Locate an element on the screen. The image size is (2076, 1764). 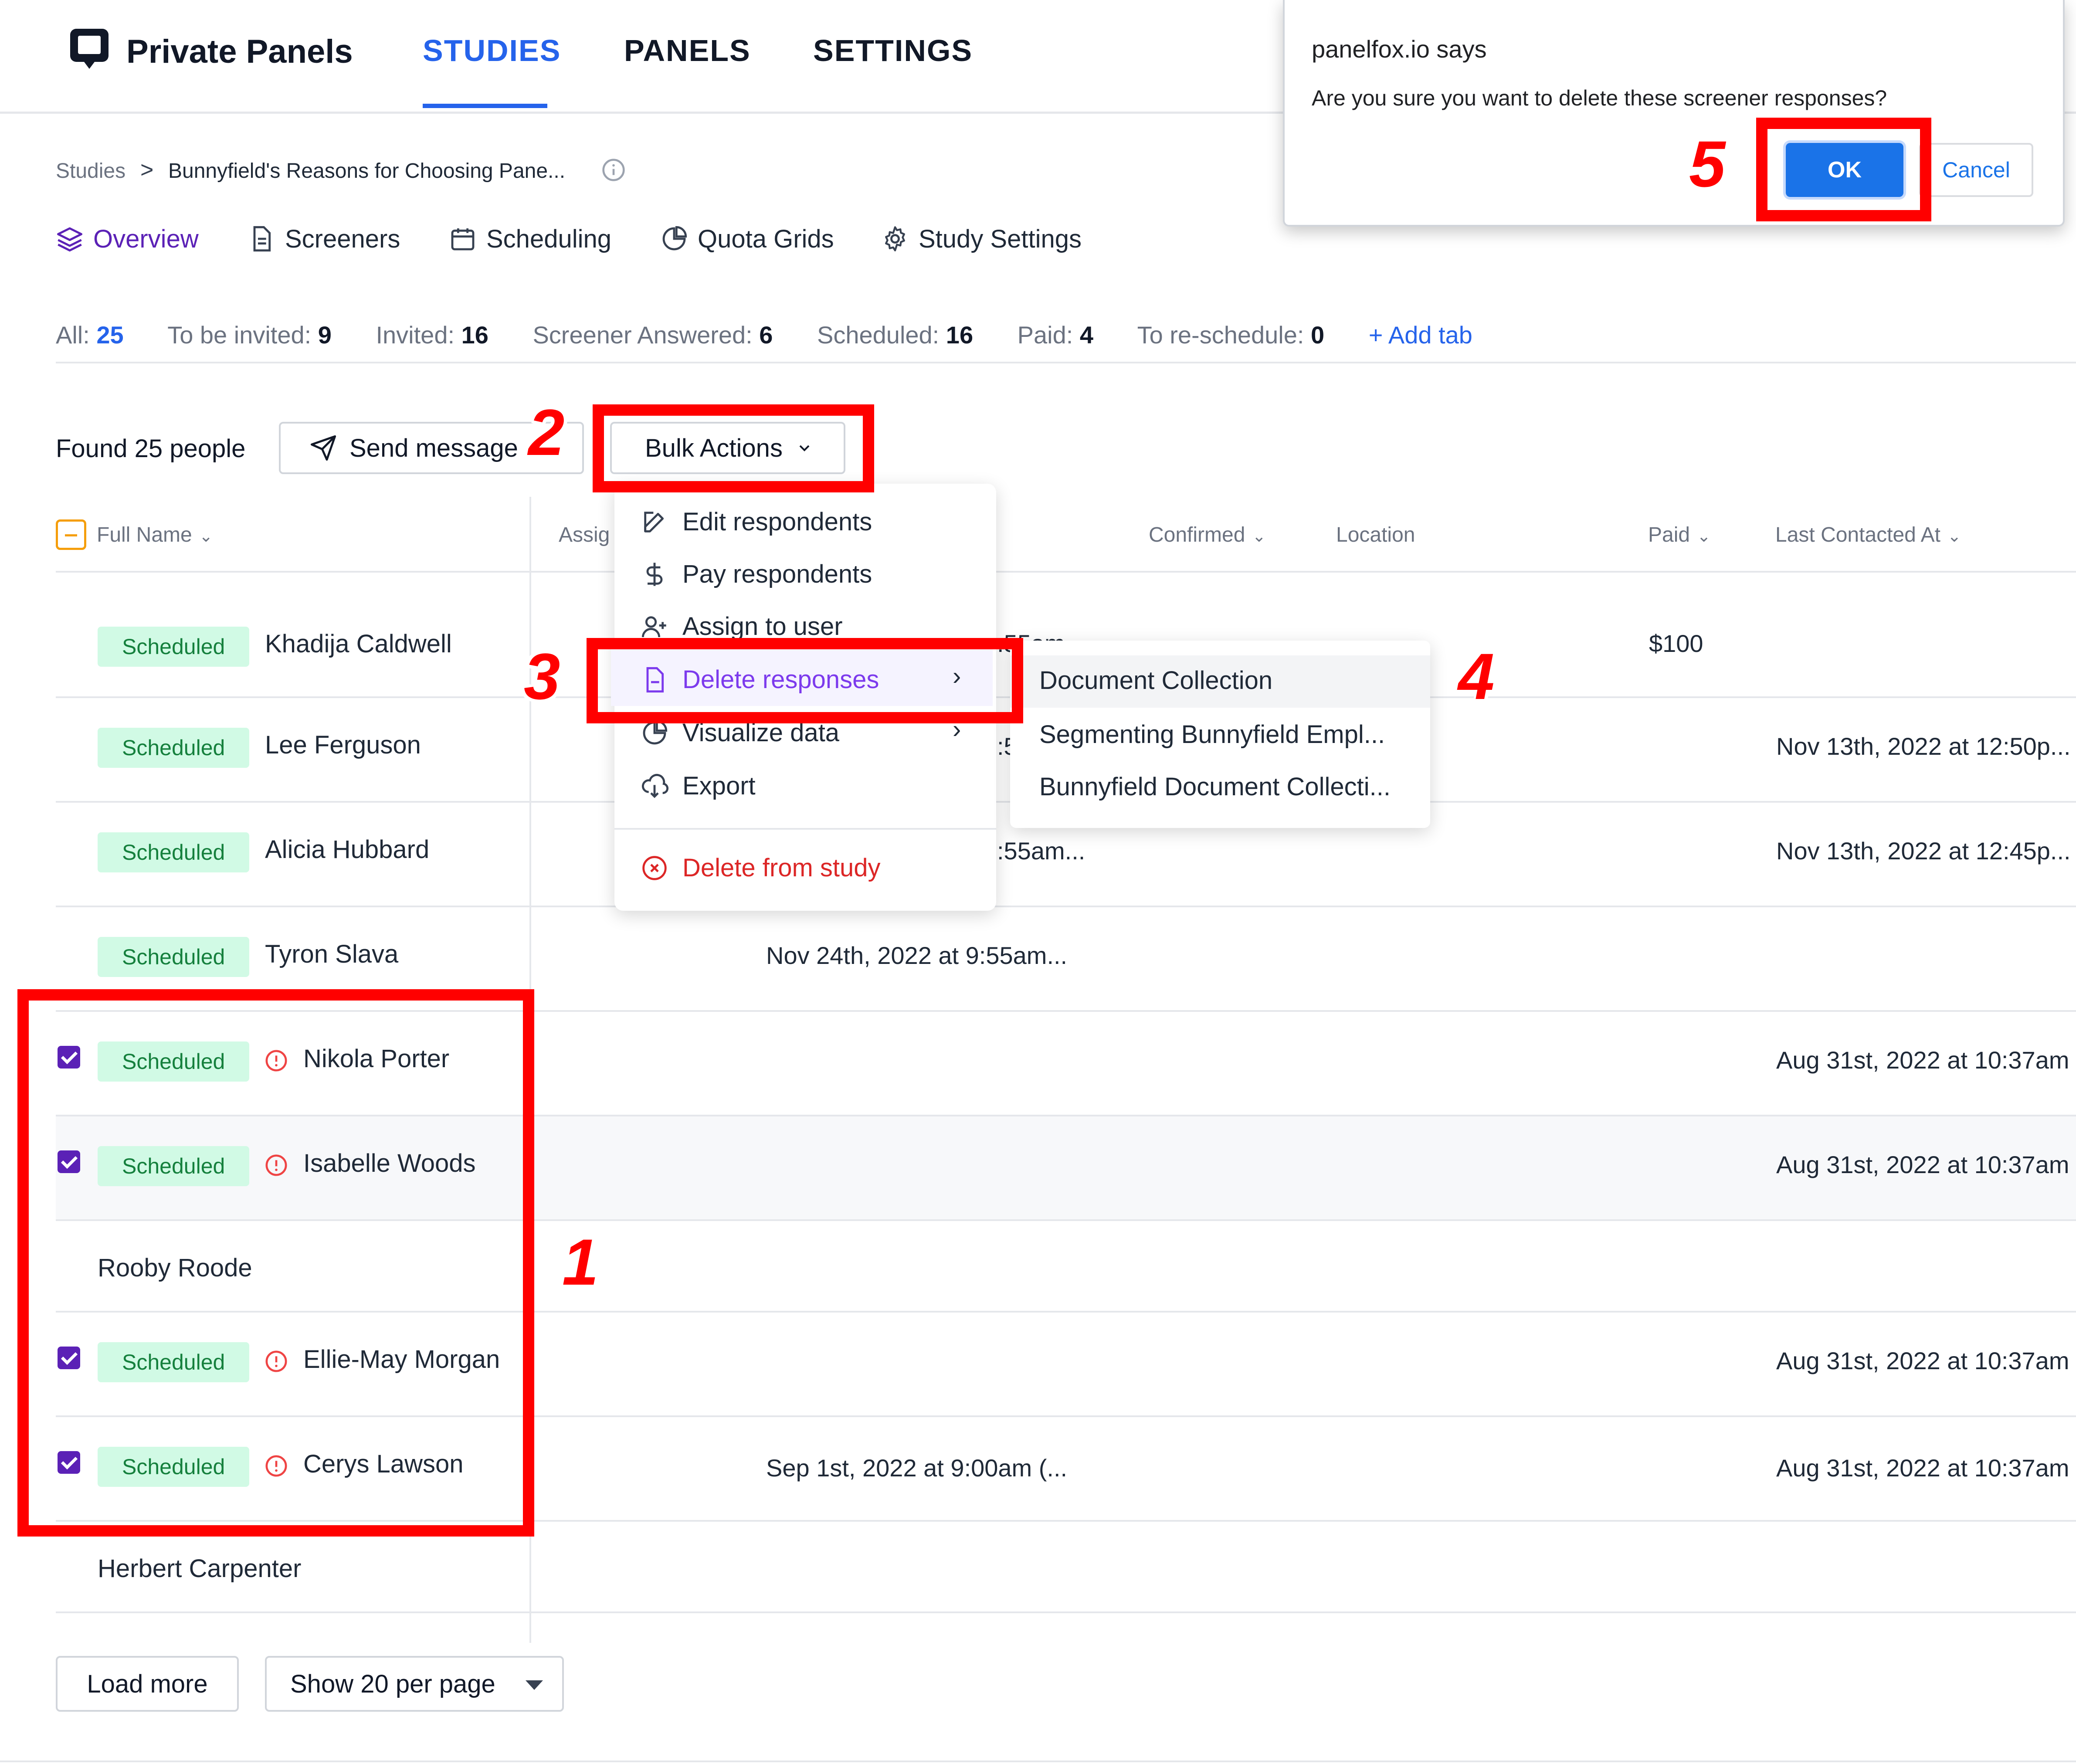
nav-settings: SETTINGS is located at coordinates (893, 50).